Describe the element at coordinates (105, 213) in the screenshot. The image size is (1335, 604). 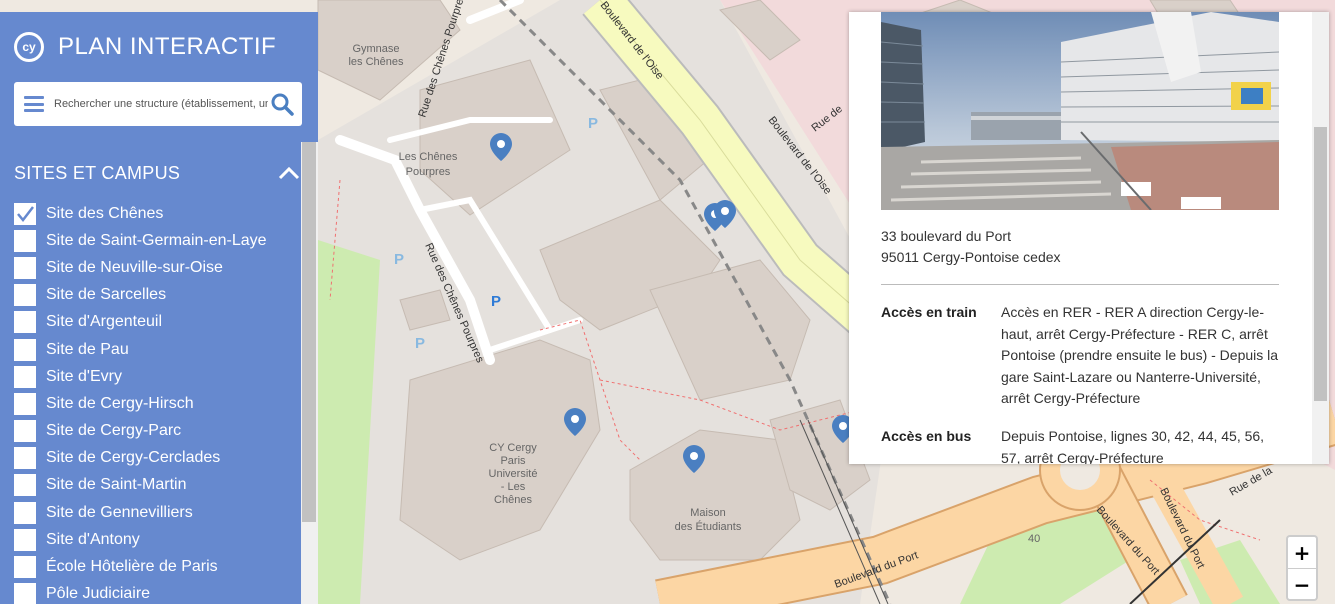
I see `site-label: Site des Chênes` at that location.